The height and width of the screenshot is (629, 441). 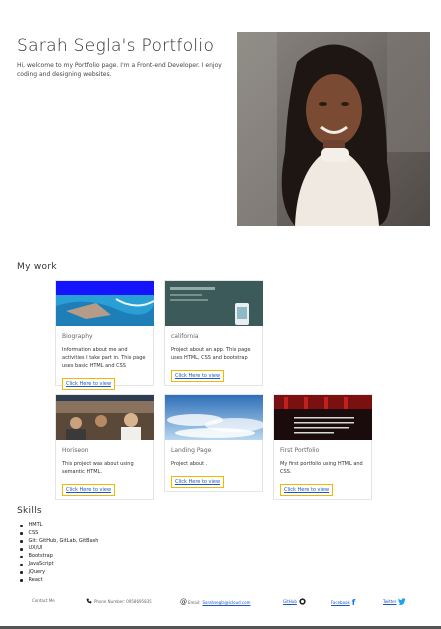 I want to click on card-title: First Portfolio, so click(x=300, y=450).